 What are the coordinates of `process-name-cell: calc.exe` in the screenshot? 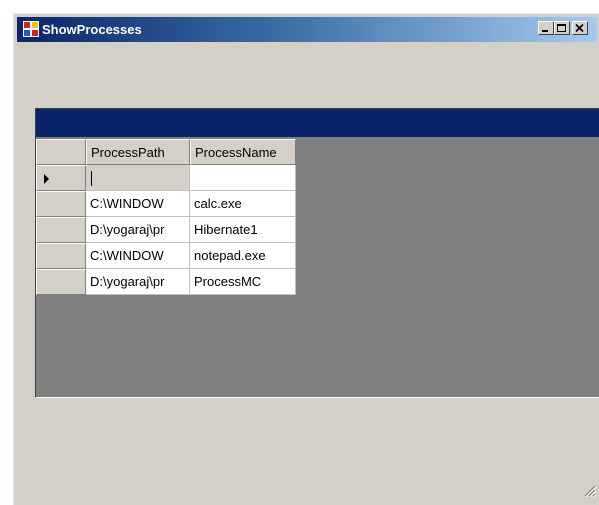 It's located at (243, 204).